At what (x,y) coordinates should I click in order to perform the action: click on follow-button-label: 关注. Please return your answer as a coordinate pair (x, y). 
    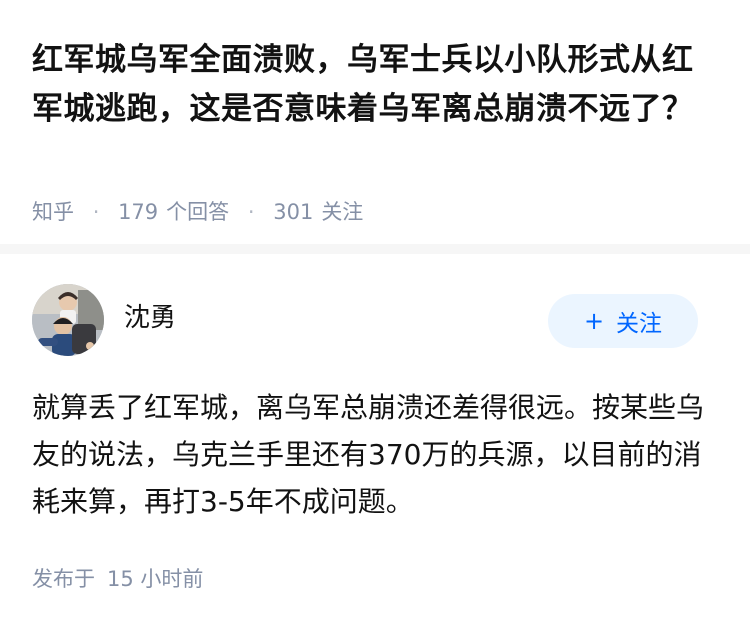
    Looking at the image, I should click on (639, 324).